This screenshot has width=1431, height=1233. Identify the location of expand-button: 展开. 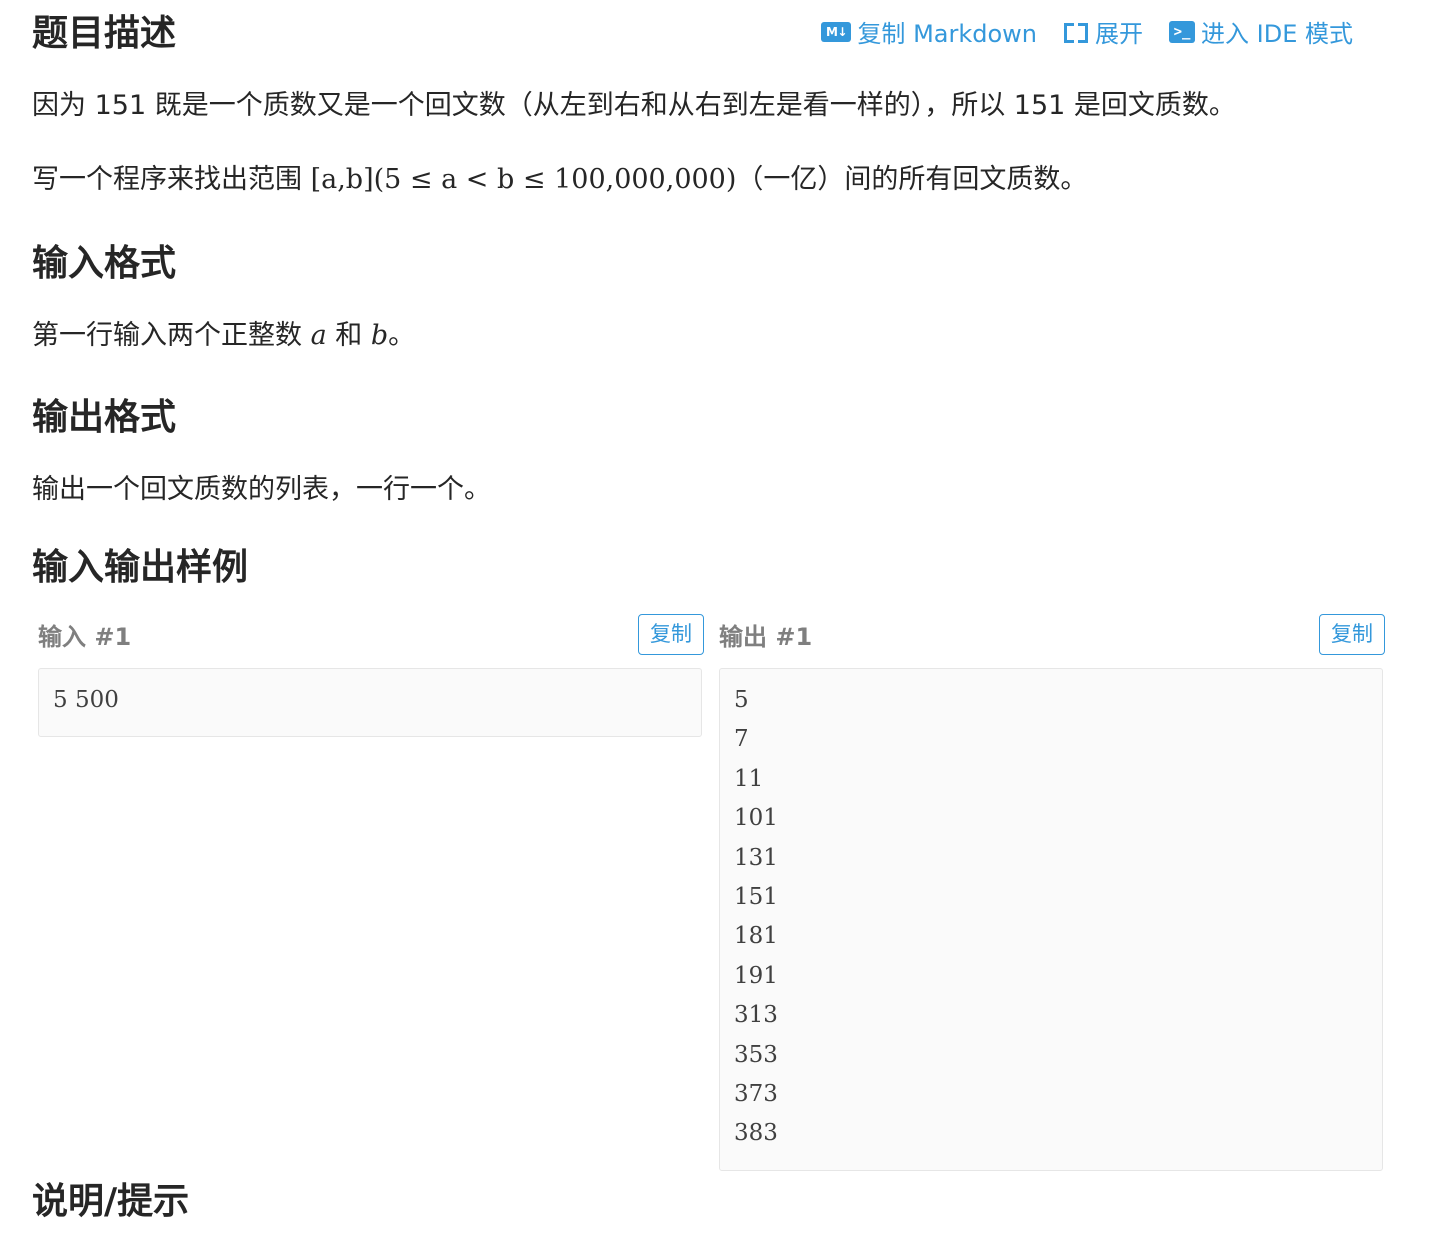
(1103, 31).